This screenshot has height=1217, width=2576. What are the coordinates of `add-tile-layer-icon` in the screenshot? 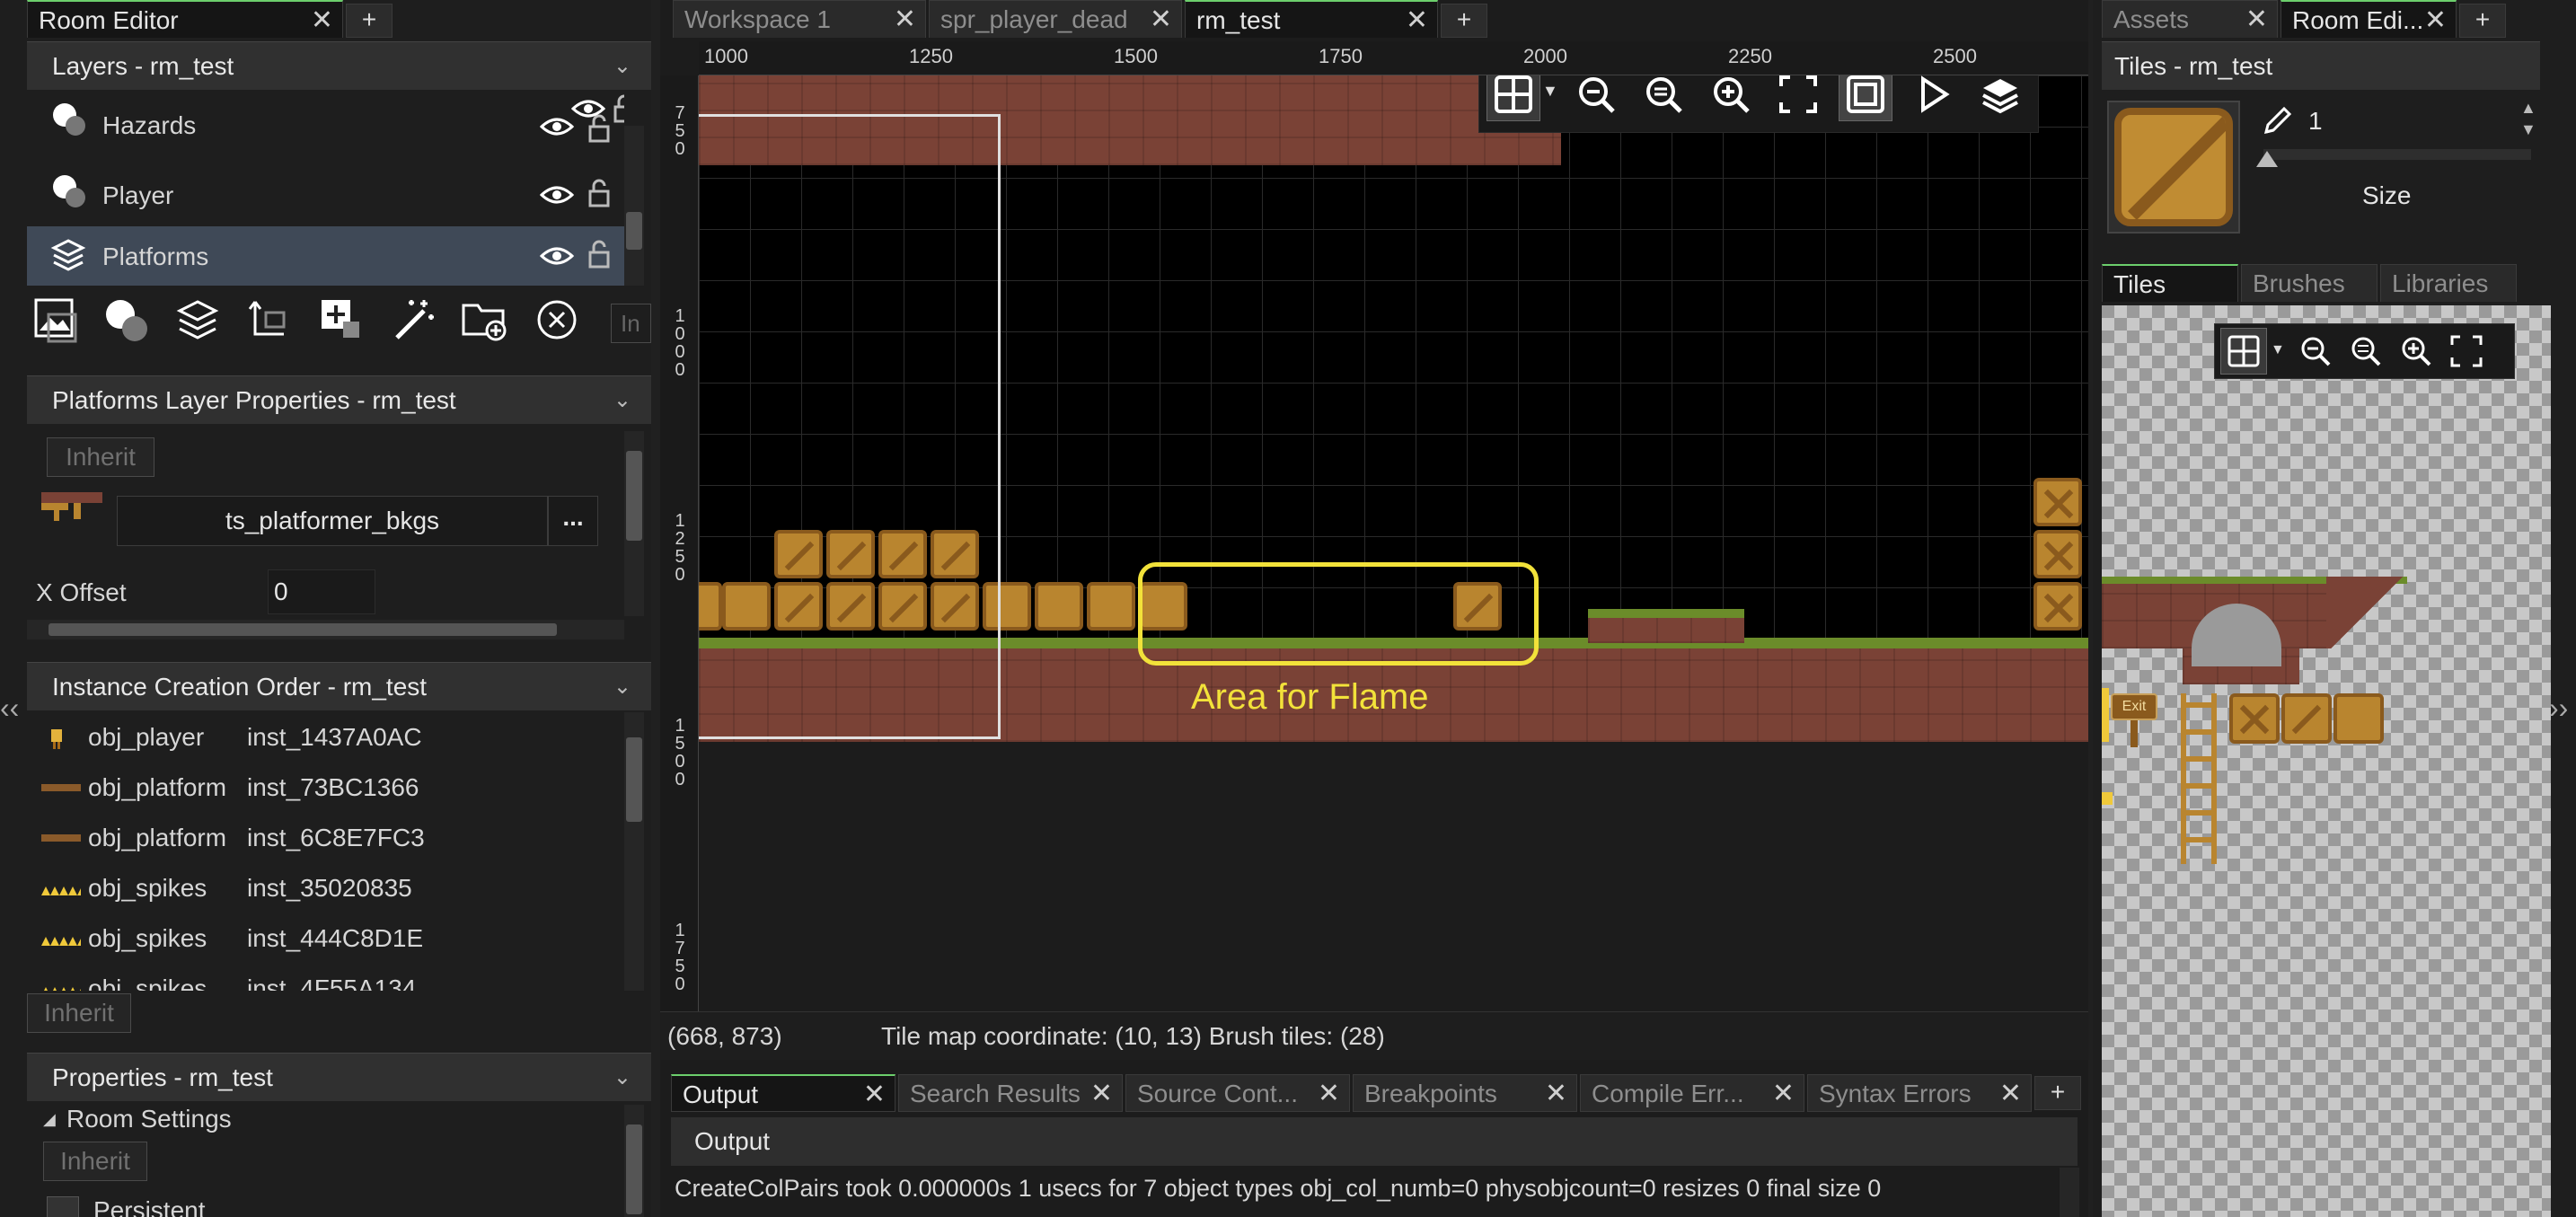 It's located at (198, 320).